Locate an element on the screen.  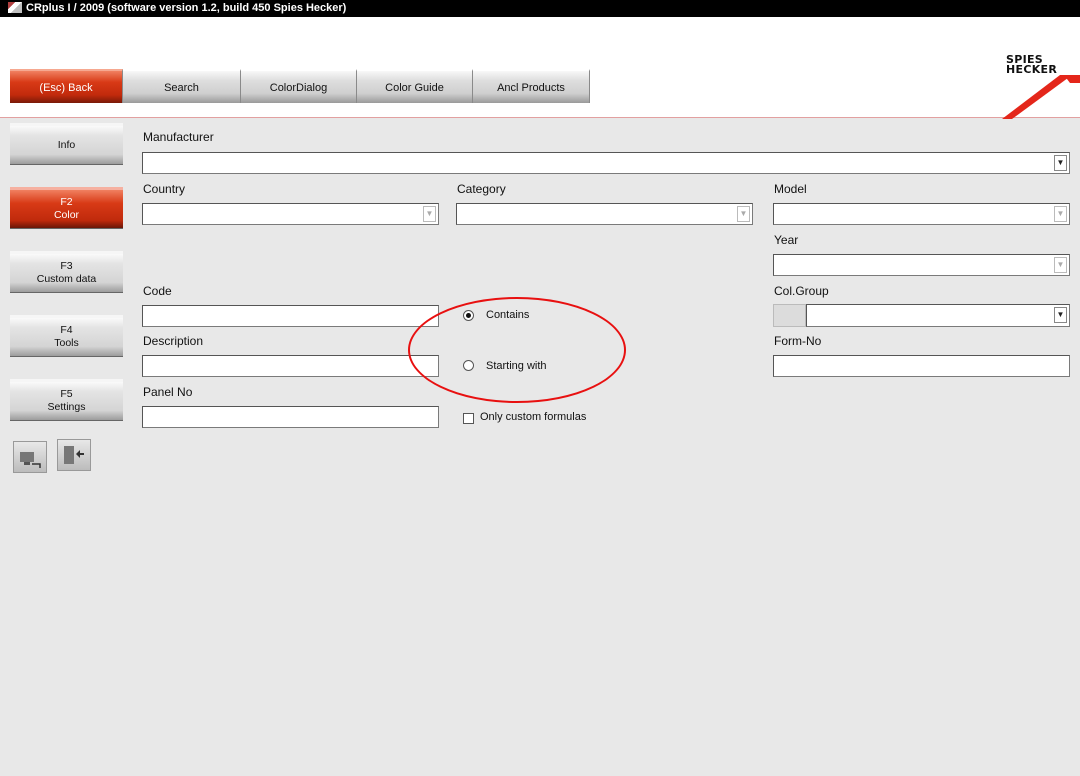
description-input is located at coordinates (290, 366).